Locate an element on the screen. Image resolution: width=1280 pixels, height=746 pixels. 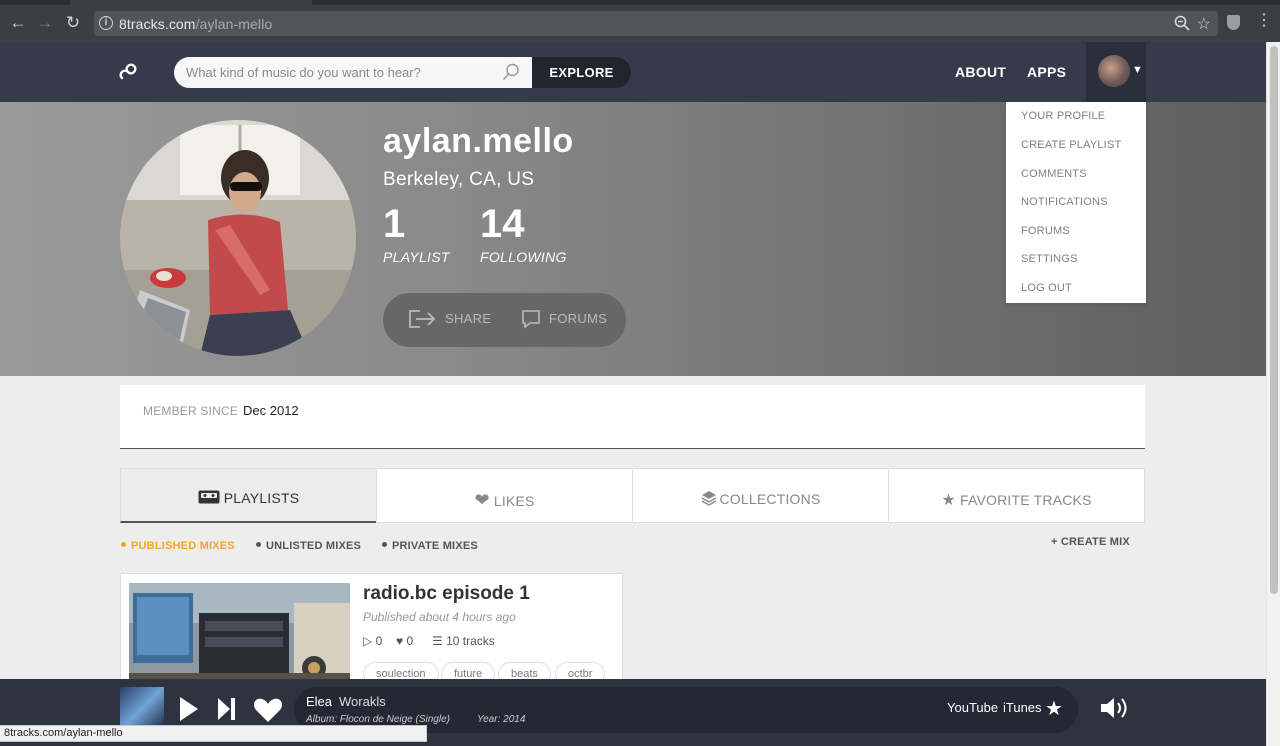
mix-published-time: Published about 4 hours ago is located at coordinates (439, 617).